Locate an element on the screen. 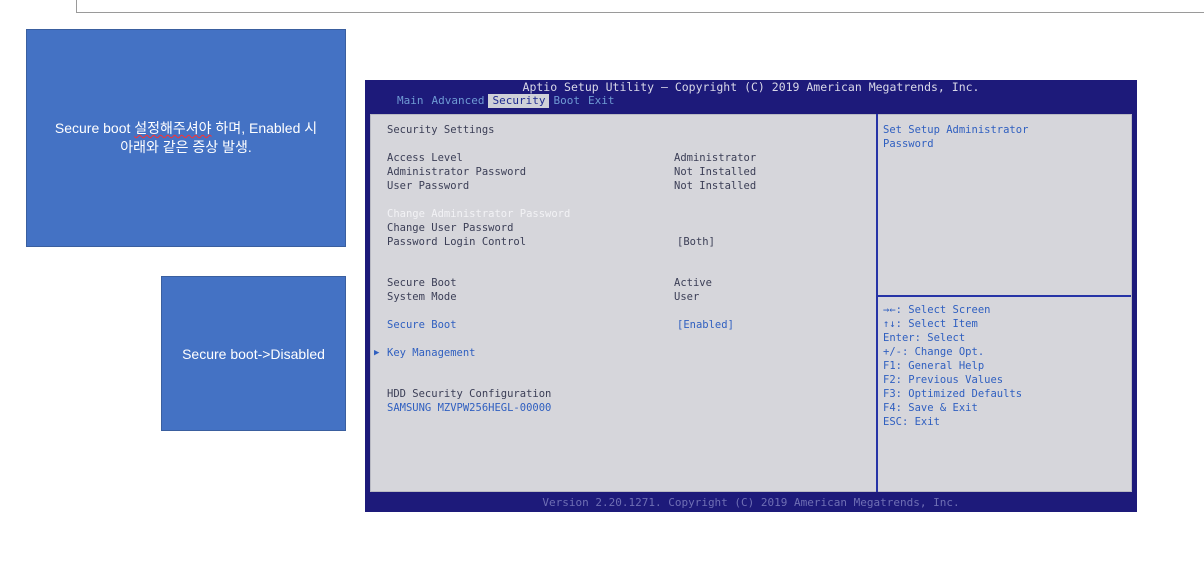  password-login-control-value: [Both] is located at coordinates (696, 242).